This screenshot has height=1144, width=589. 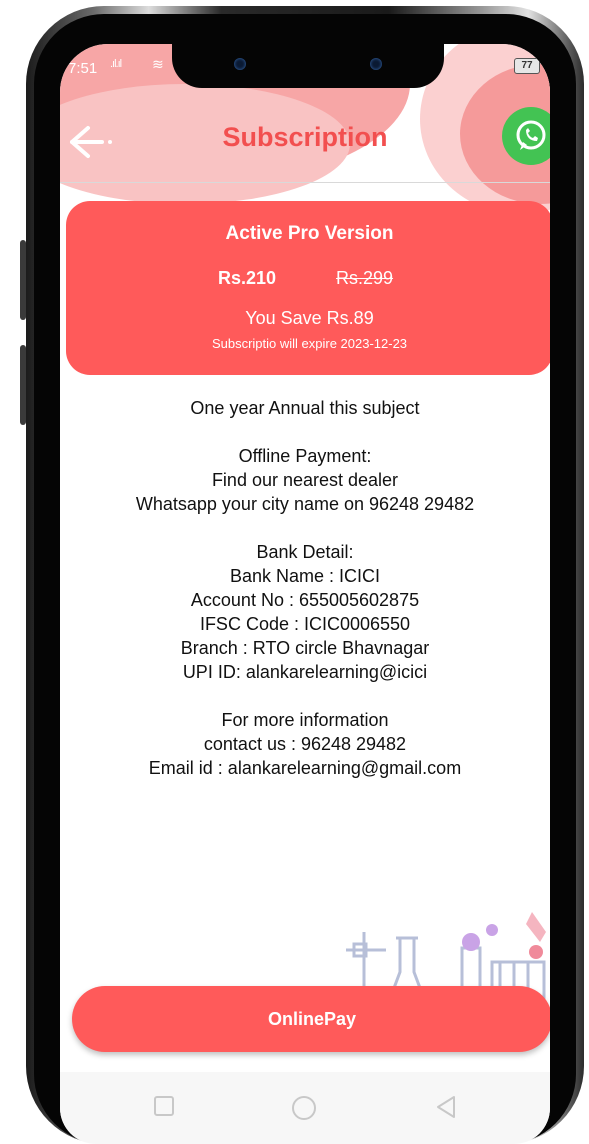 I want to click on recents-icon, so click(x=164, y=1106).